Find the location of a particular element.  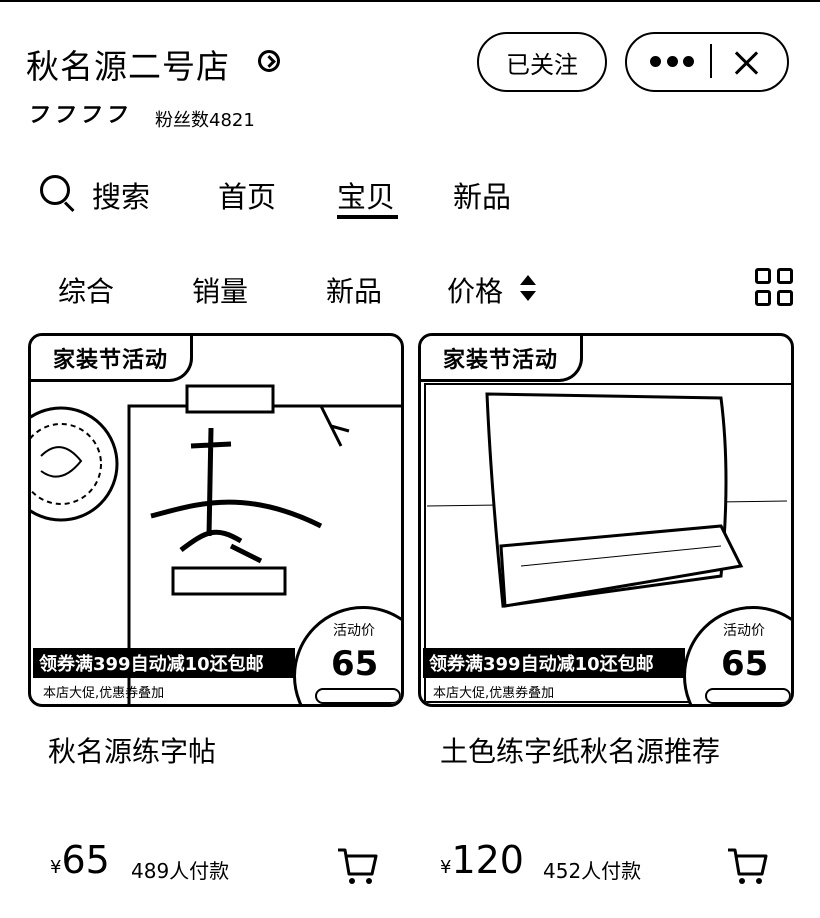

active-tab-indicator is located at coordinates (367, 217).